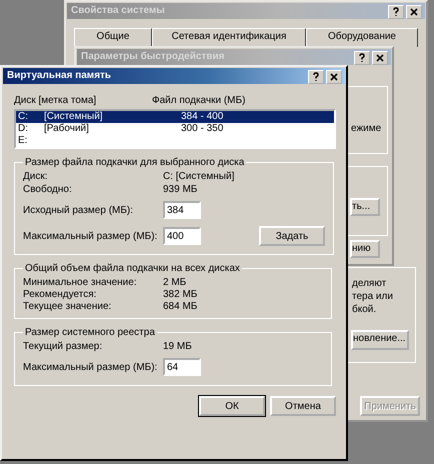 The height and width of the screenshot is (464, 434). I want to click on group-title: Размер системного реестра, so click(90, 332).